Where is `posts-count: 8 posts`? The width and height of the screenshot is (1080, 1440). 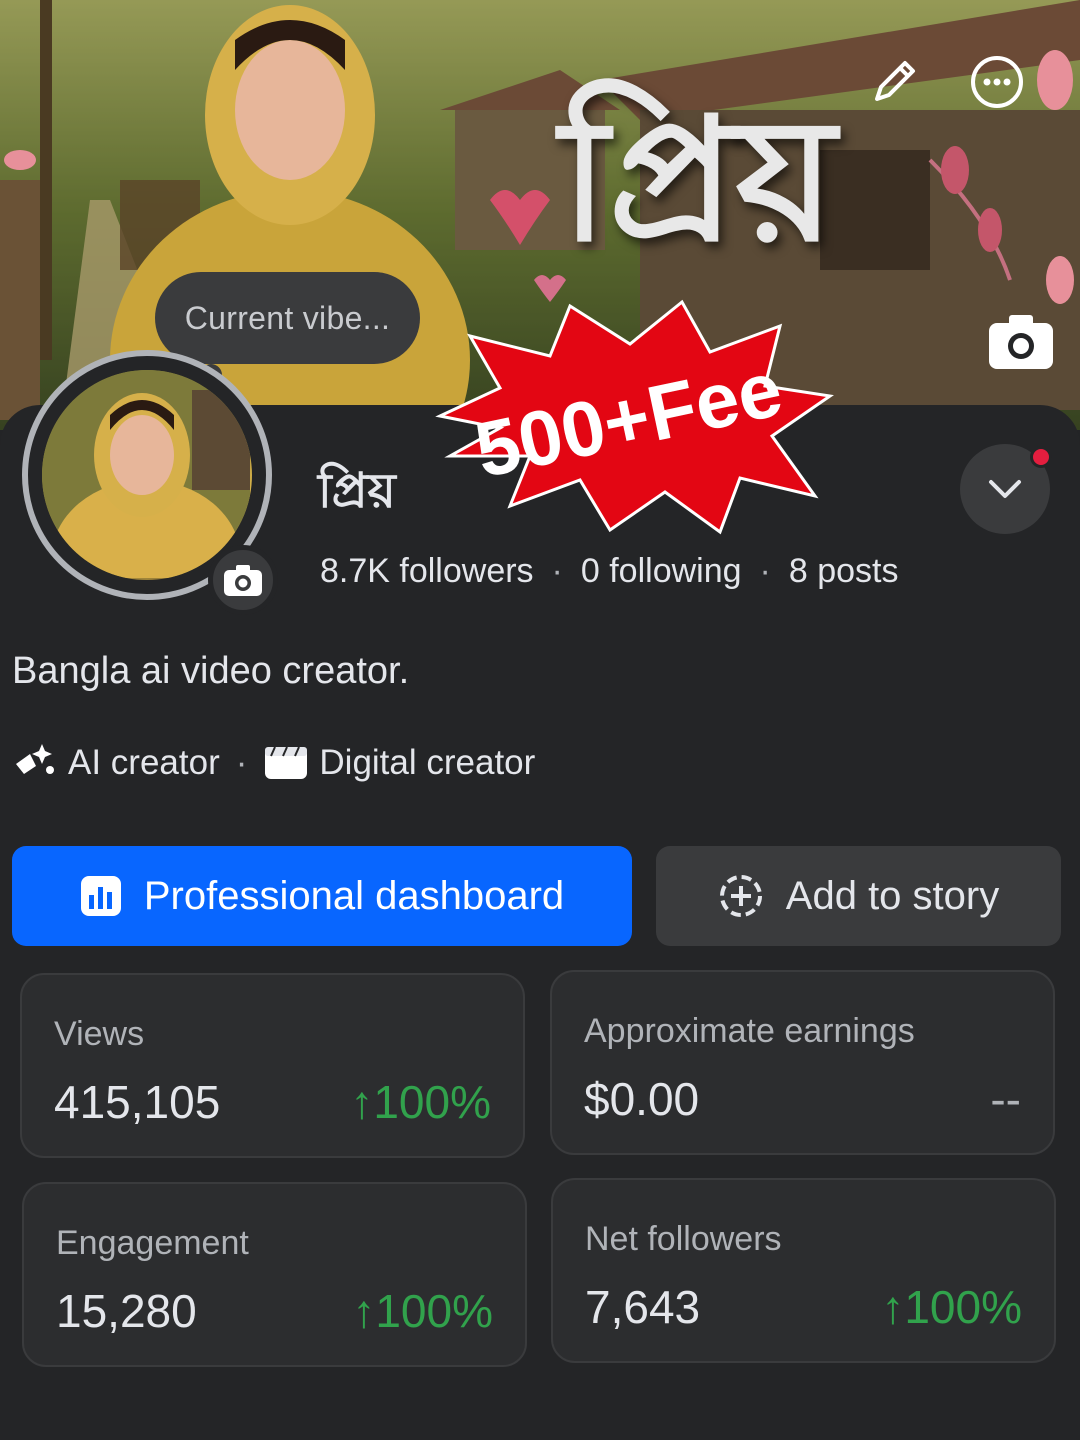 posts-count: 8 posts is located at coordinates (844, 571).